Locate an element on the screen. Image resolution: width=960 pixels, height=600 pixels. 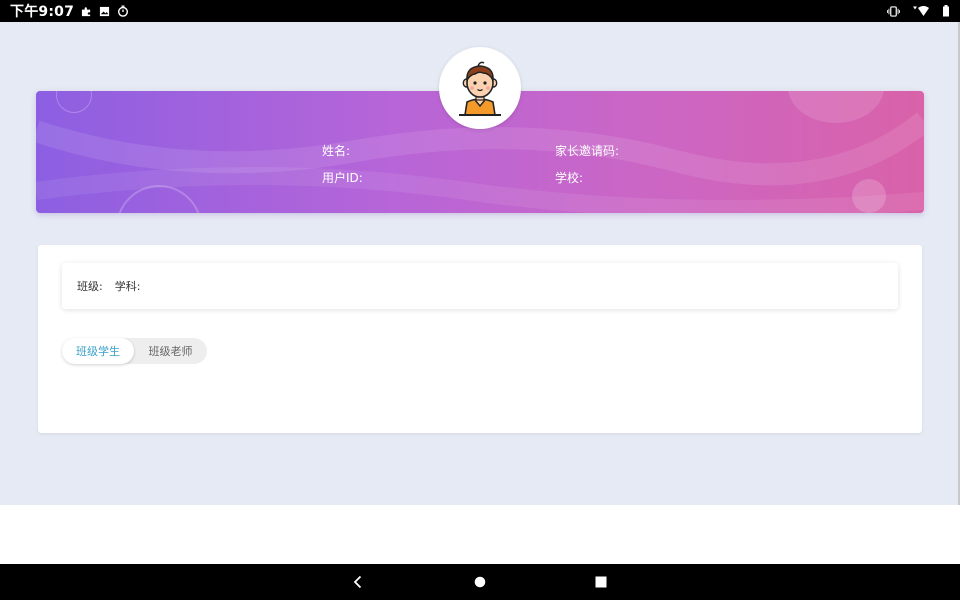
status-left: 下午9:07 is located at coordinates (69, 11).